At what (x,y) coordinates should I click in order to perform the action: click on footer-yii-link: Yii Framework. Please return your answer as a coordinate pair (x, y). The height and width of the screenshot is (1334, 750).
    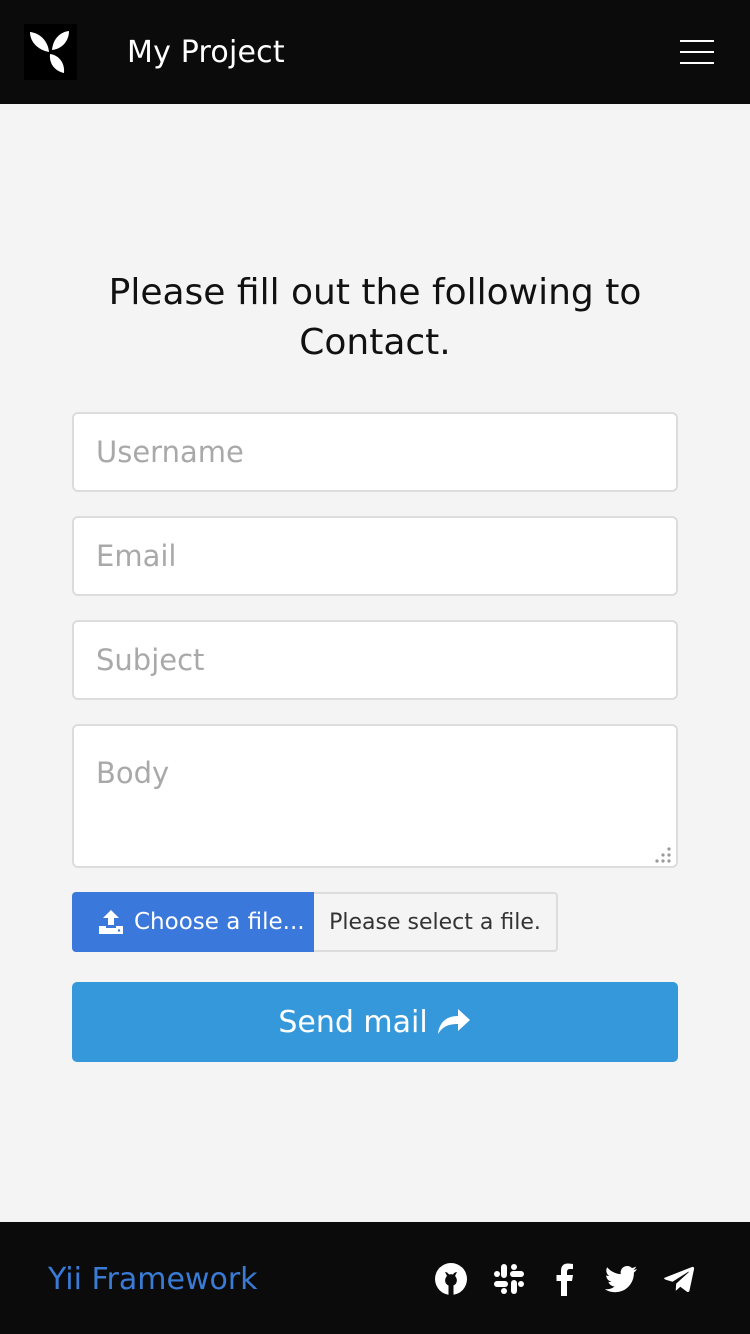
    Looking at the image, I should click on (153, 1280).